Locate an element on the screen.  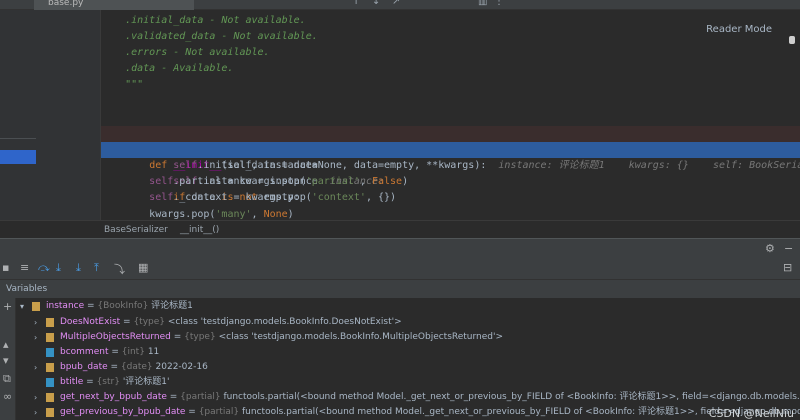
add-watch-icon: + is located at coordinates (7, 306).